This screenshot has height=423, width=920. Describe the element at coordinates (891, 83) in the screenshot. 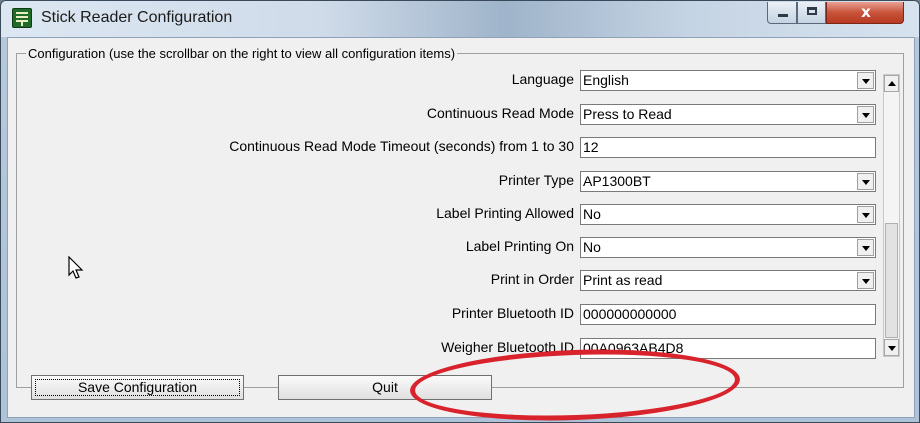

I see `scroll-up-button` at that location.